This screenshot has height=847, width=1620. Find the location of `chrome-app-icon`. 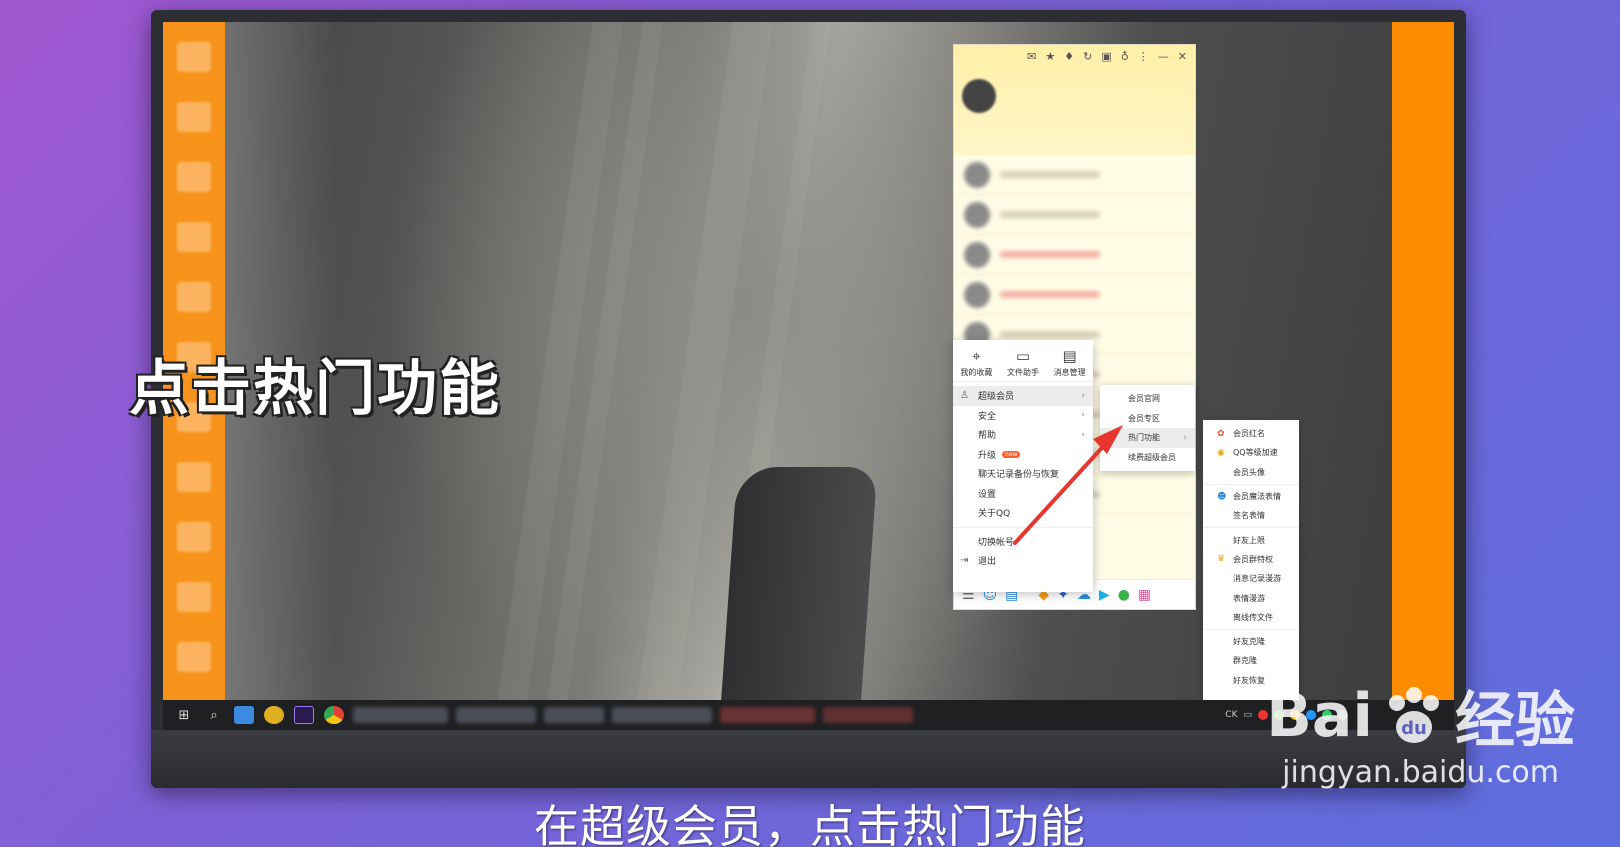

chrome-app-icon is located at coordinates (334, 715).